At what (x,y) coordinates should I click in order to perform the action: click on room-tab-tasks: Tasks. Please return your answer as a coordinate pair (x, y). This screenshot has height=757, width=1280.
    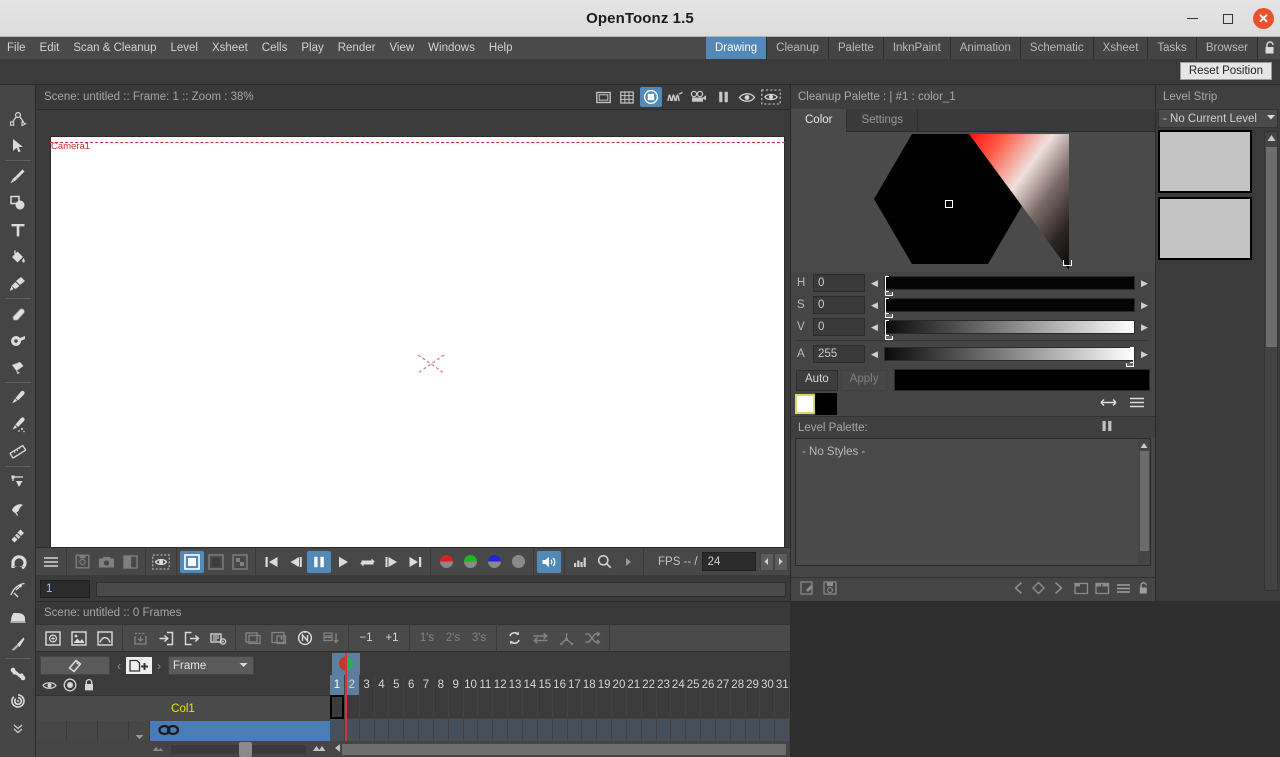
    Looking at the image, I should click on (1172, 48).